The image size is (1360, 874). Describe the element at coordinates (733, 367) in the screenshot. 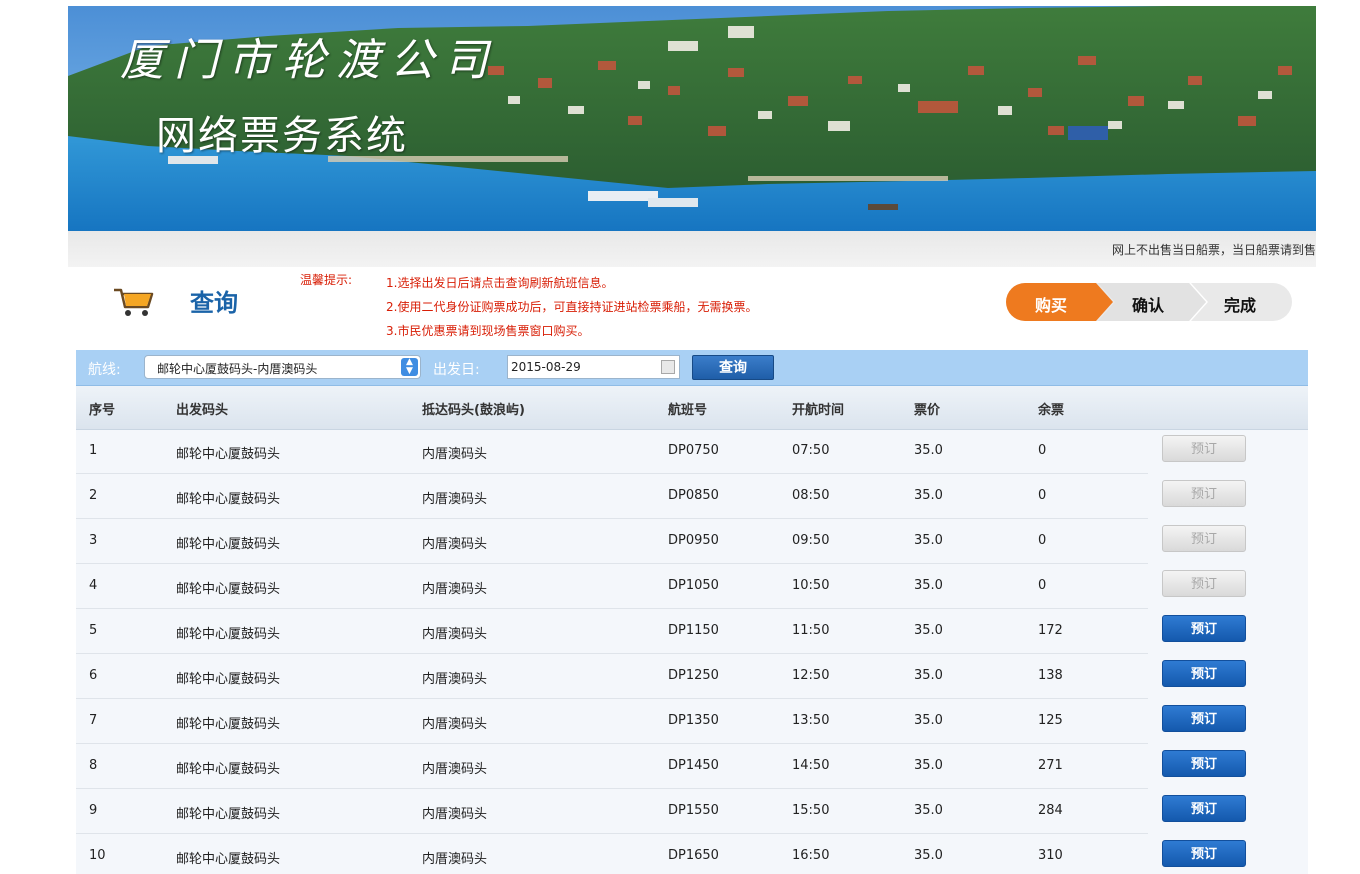

I see `search-button: 查询` at that location.